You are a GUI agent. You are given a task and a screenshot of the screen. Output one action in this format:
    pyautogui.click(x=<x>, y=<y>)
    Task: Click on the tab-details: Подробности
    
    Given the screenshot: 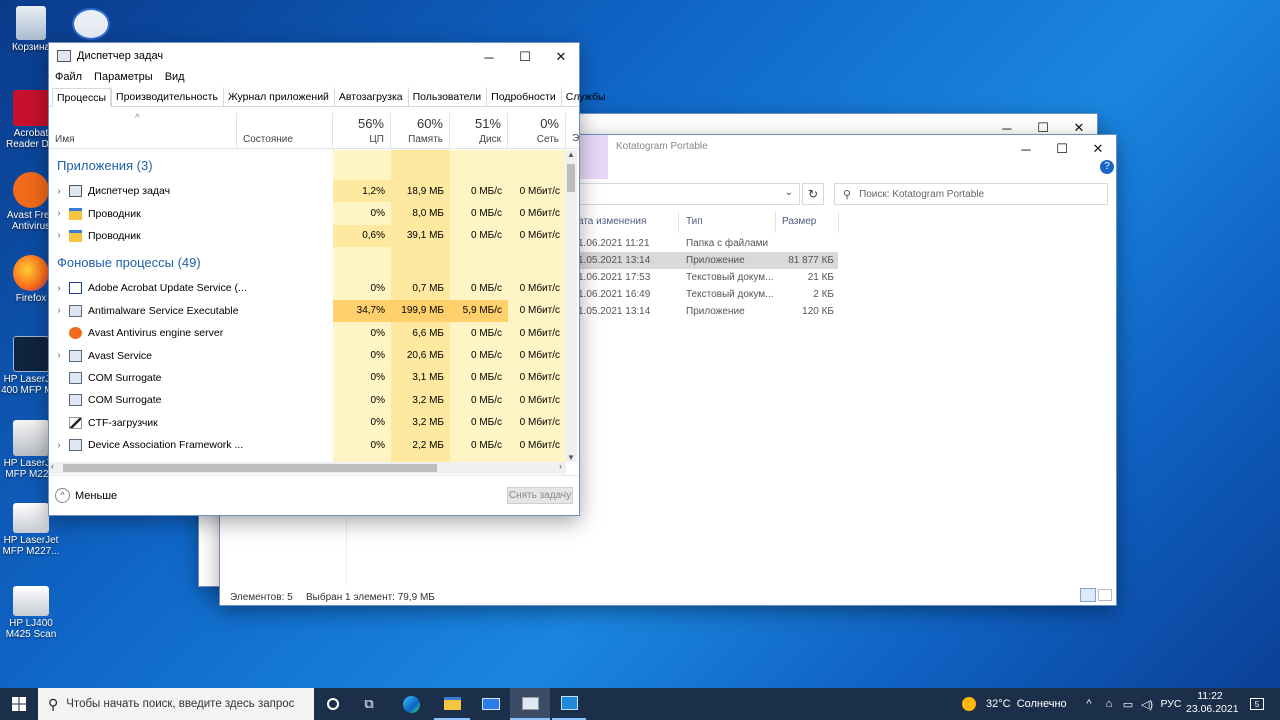 What is the action you would take?
    pyautogui.click(x=523, y=96)
    